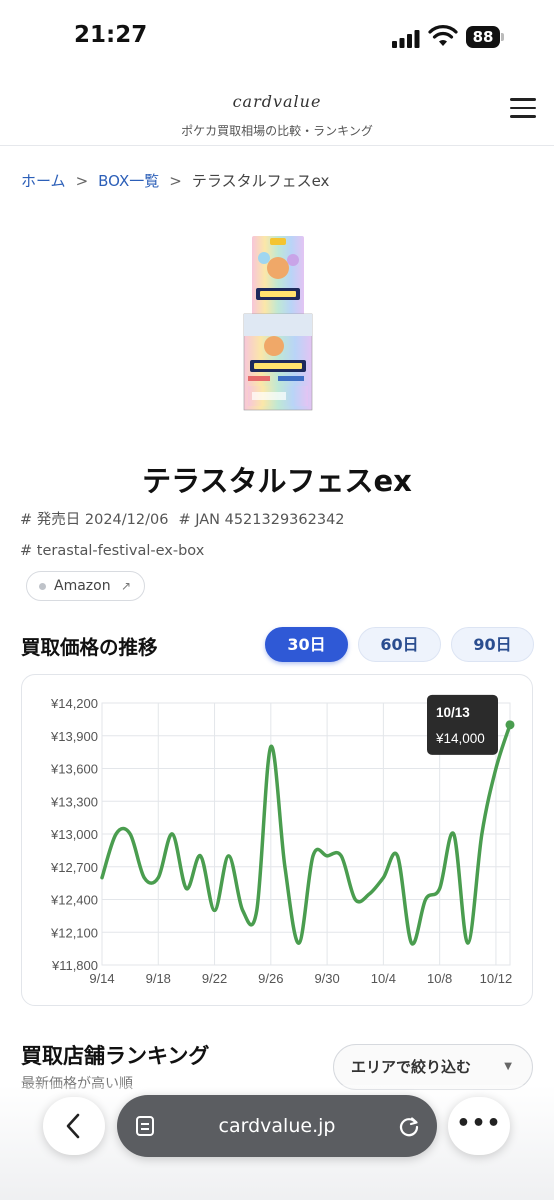 The height and width of the screenshot is (1200, 554). I want to click on chevron-down-icon: ▼, so click(508, 1066).